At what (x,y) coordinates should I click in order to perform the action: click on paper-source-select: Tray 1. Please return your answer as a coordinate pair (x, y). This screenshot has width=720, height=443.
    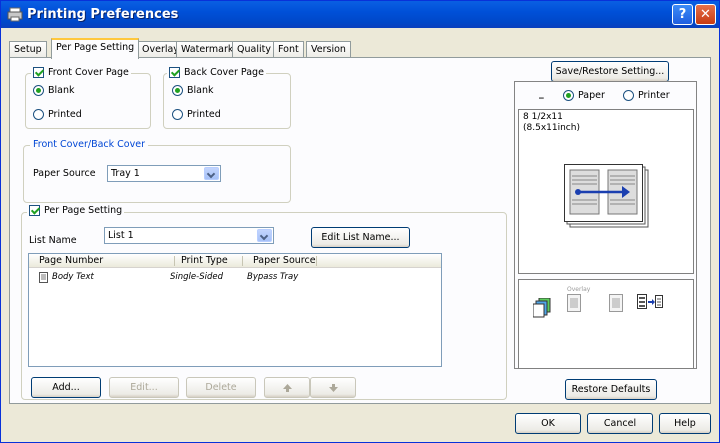
    Looking at the image, I should click on (164, 173).